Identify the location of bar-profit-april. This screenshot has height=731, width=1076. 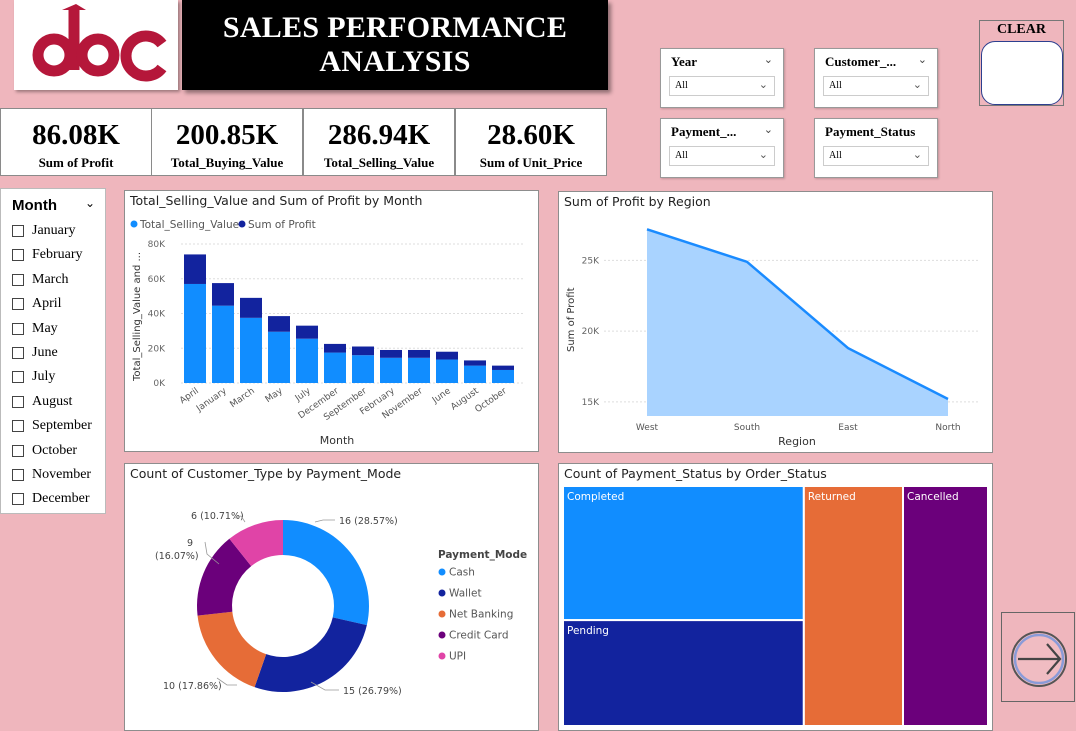
(195, 269).